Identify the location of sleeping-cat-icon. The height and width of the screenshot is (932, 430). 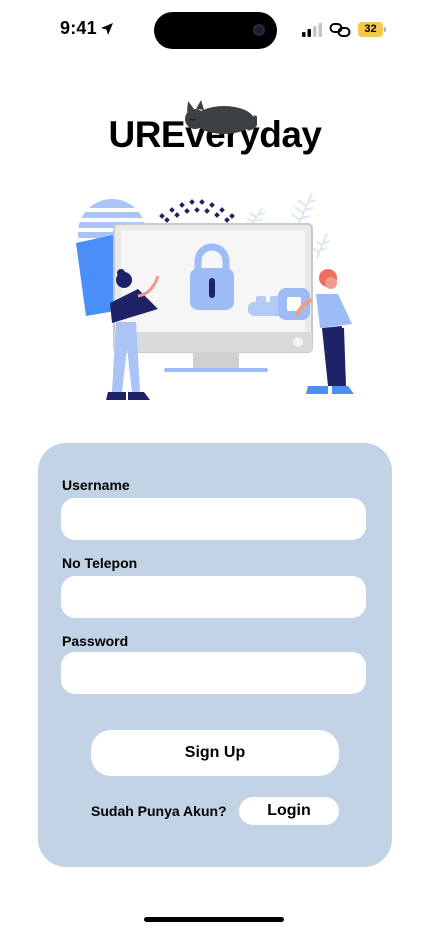
(221, 117).